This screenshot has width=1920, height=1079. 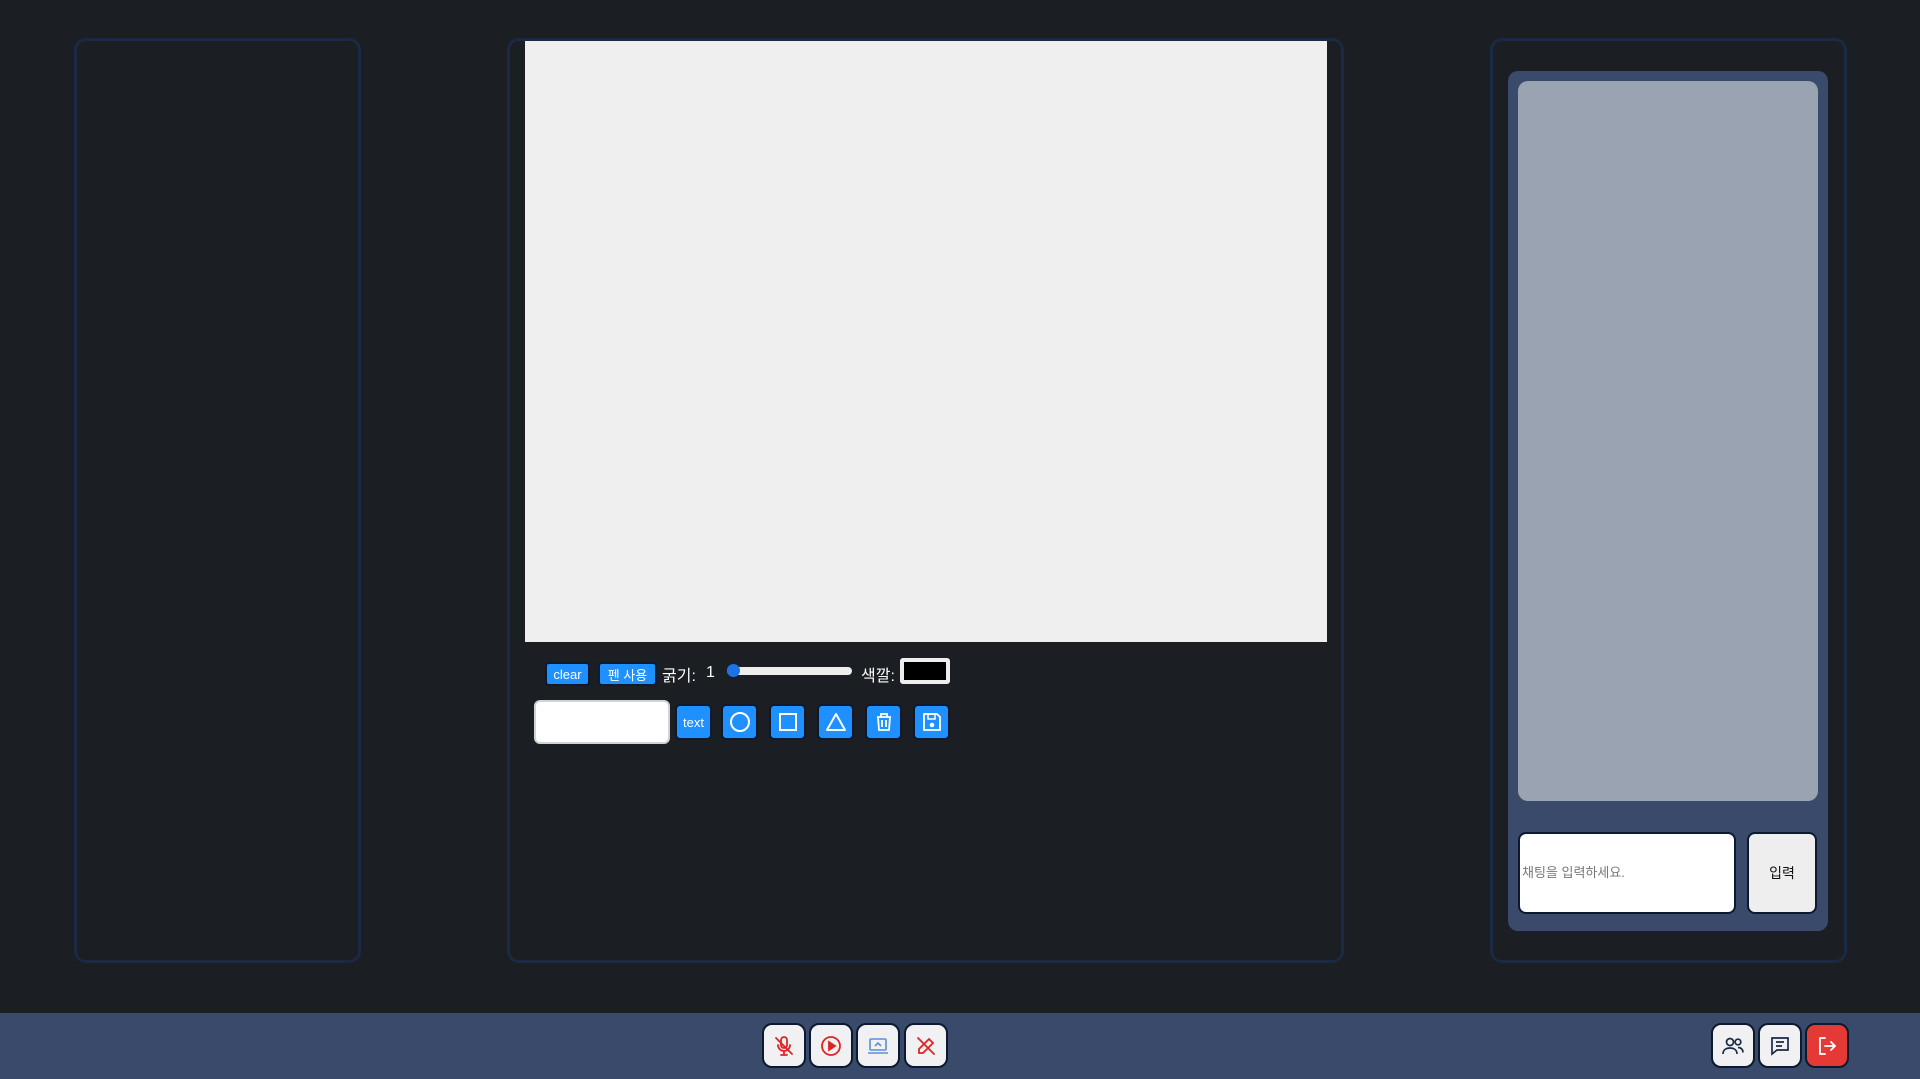 What do you see at coordinates (217, 500) in the screenshot?
I see `left-panel` at bounding box center [217, 500].